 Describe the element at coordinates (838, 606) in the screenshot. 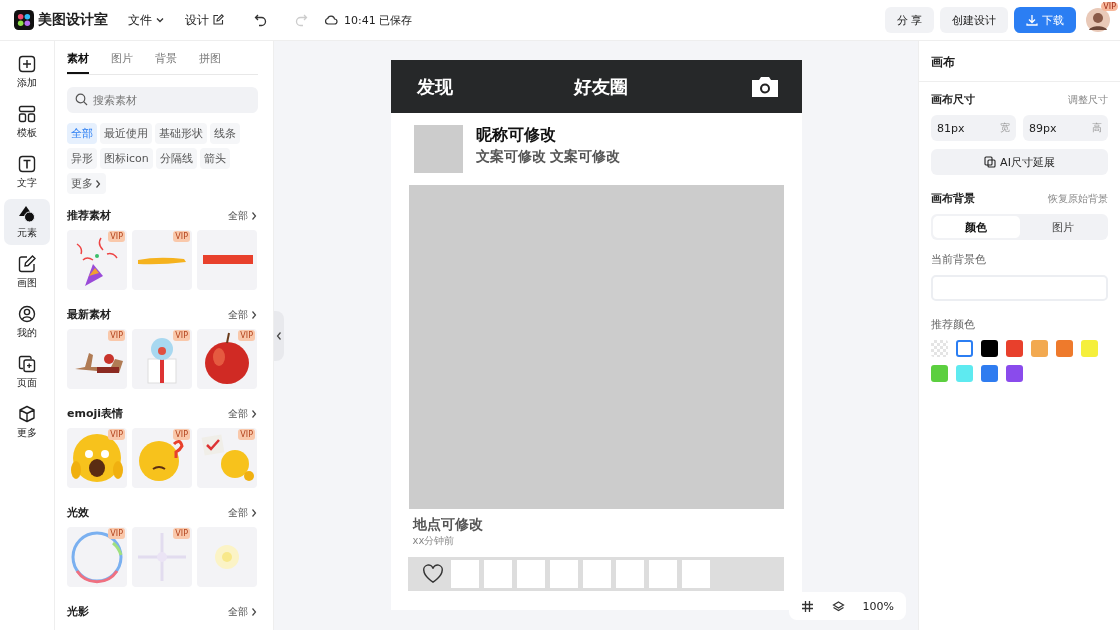

I see `layers-icon` at that location.